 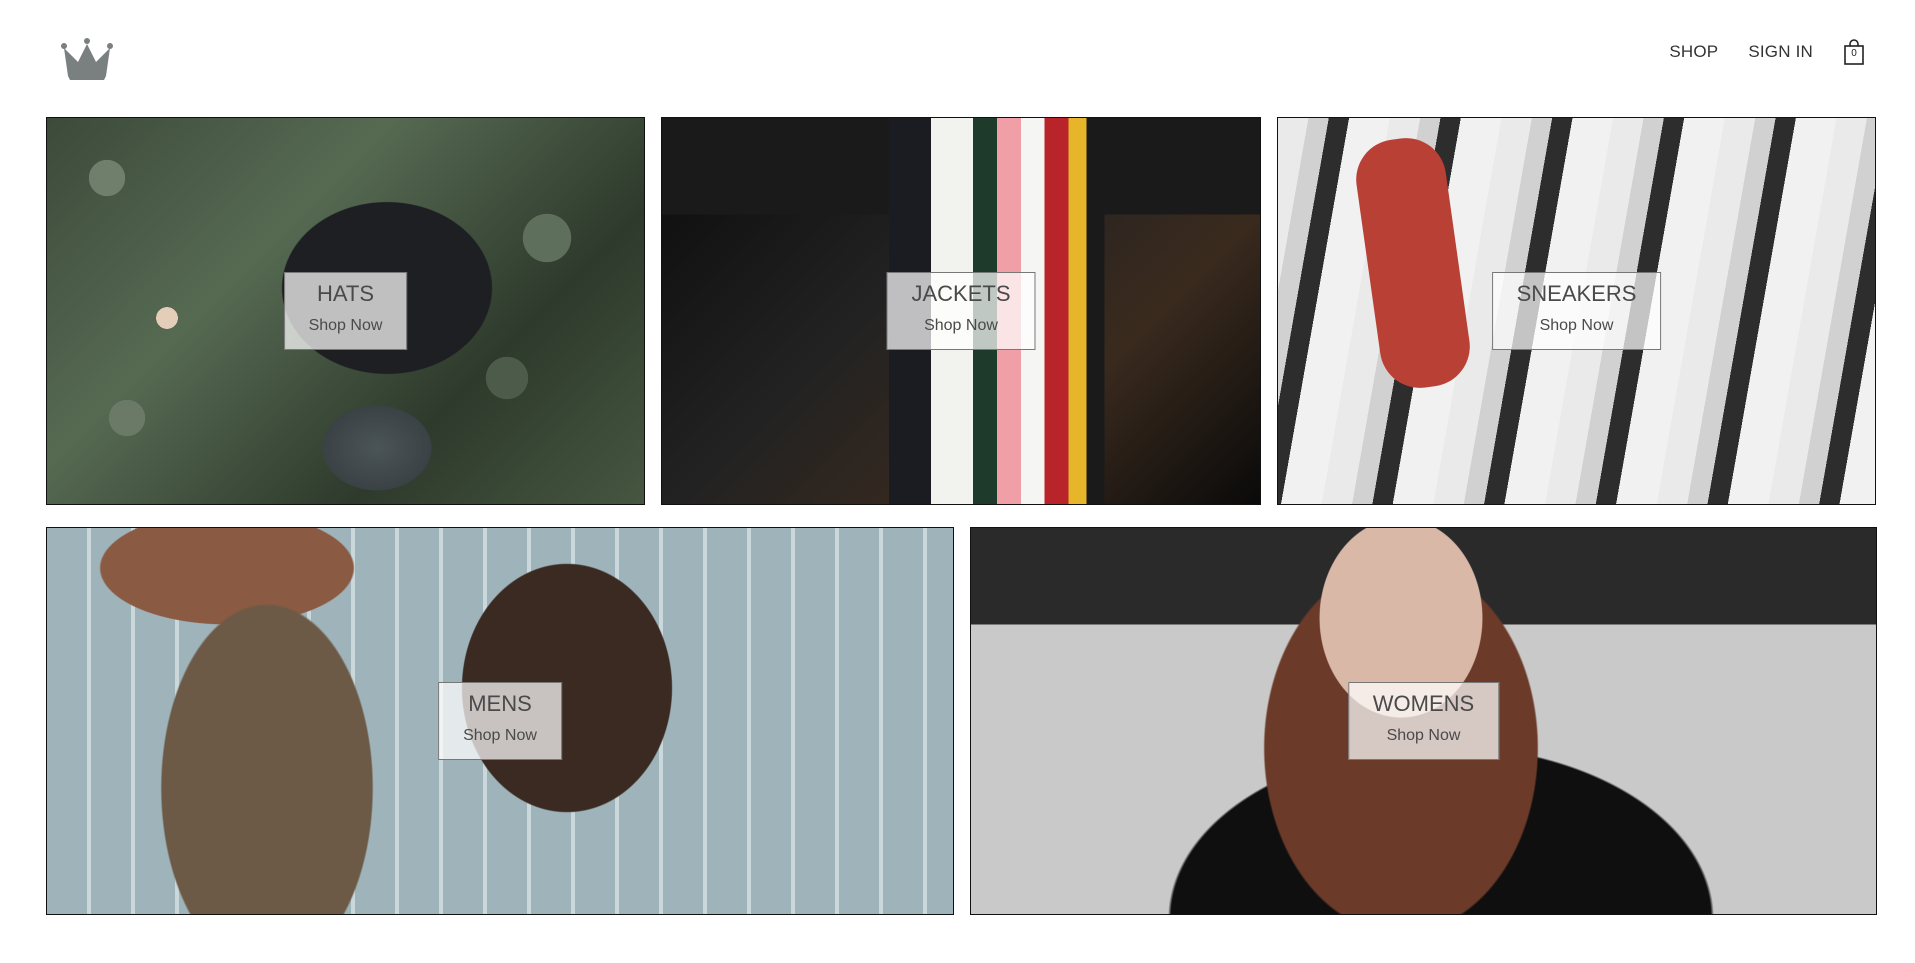 I want to click on category-tile-jackets: JACKETS Shop Now, so click(x=961, y=311).